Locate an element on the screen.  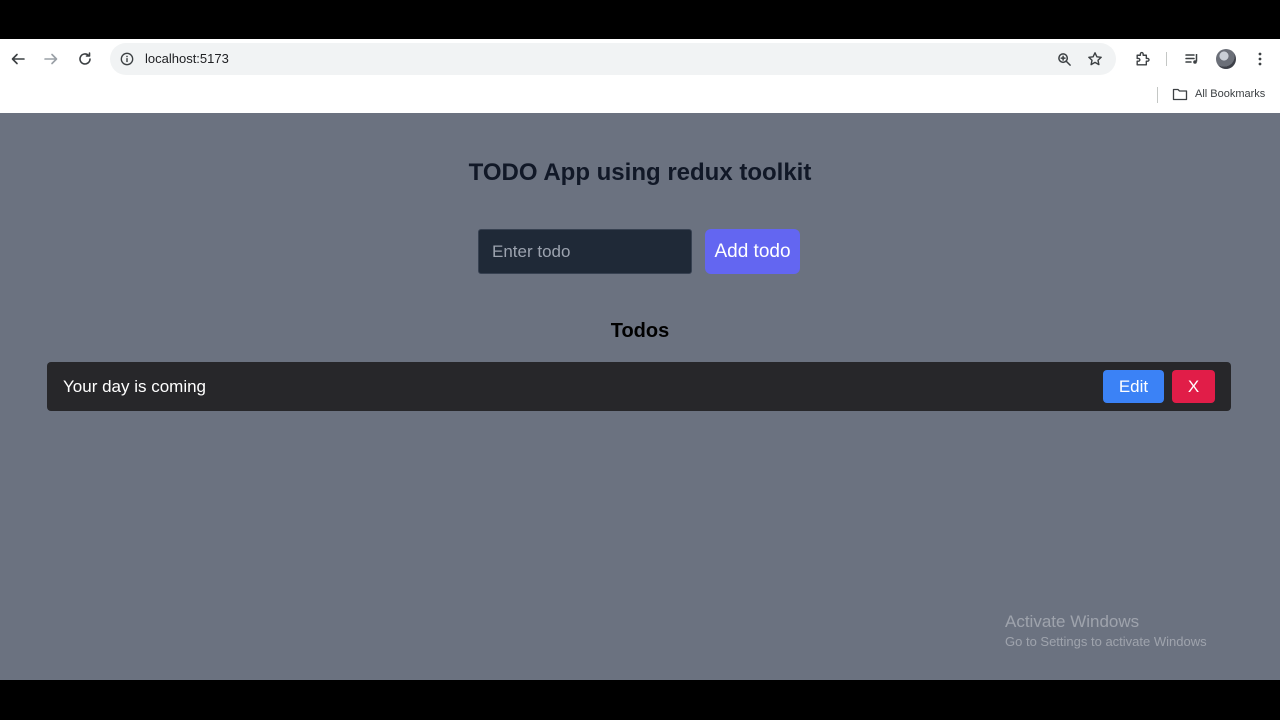
puzzle-icon is located at coordinates (1142, 59).